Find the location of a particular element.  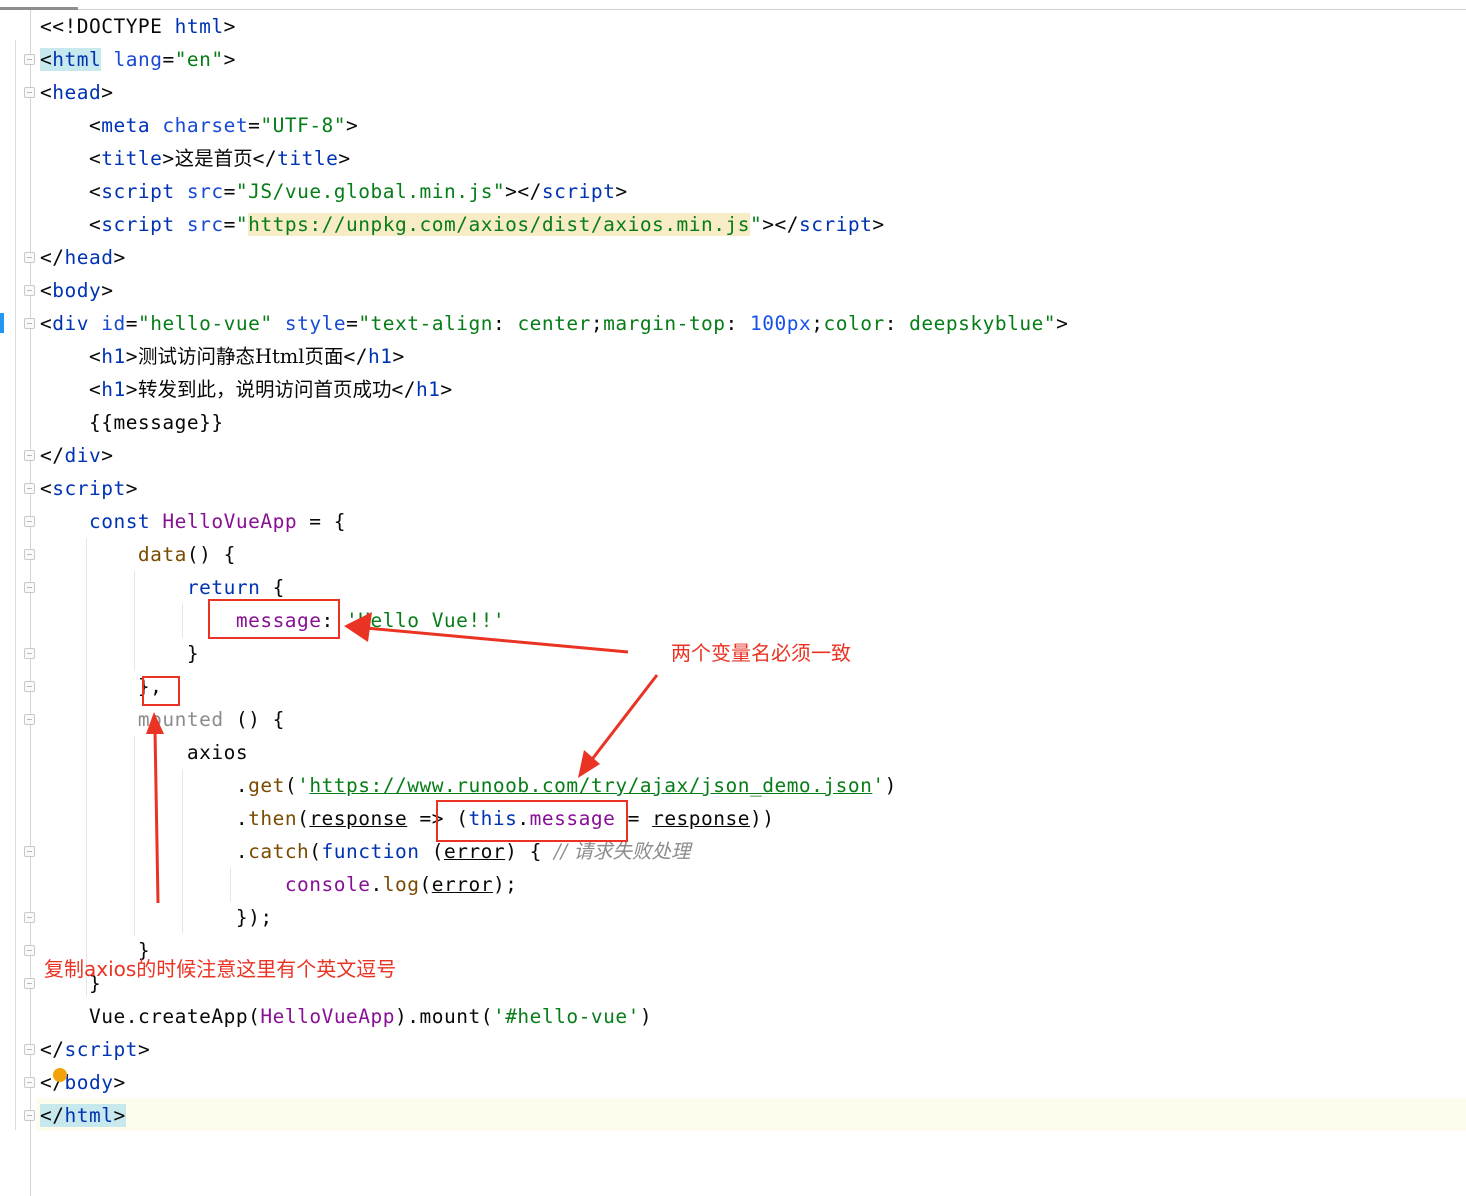

arrow-to-this-message is located at coordinates (623, 718).